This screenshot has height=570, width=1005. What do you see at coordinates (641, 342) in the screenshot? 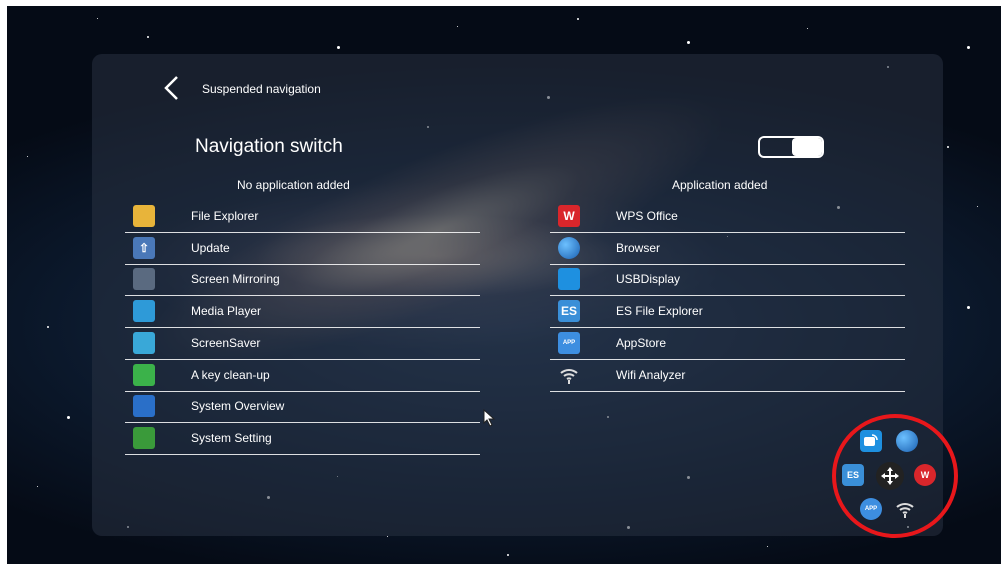
I see `list-item-label: AppStore` at bounding box center [641, 342].